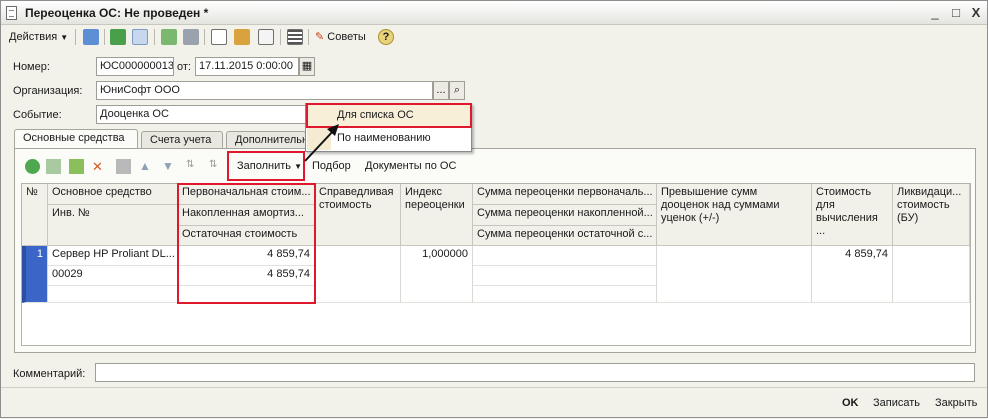 This screenshot has width=988, height=419. Describe the element at coordinates (896, 403) in the screenshot. I see `save-button: Записать` at that location.